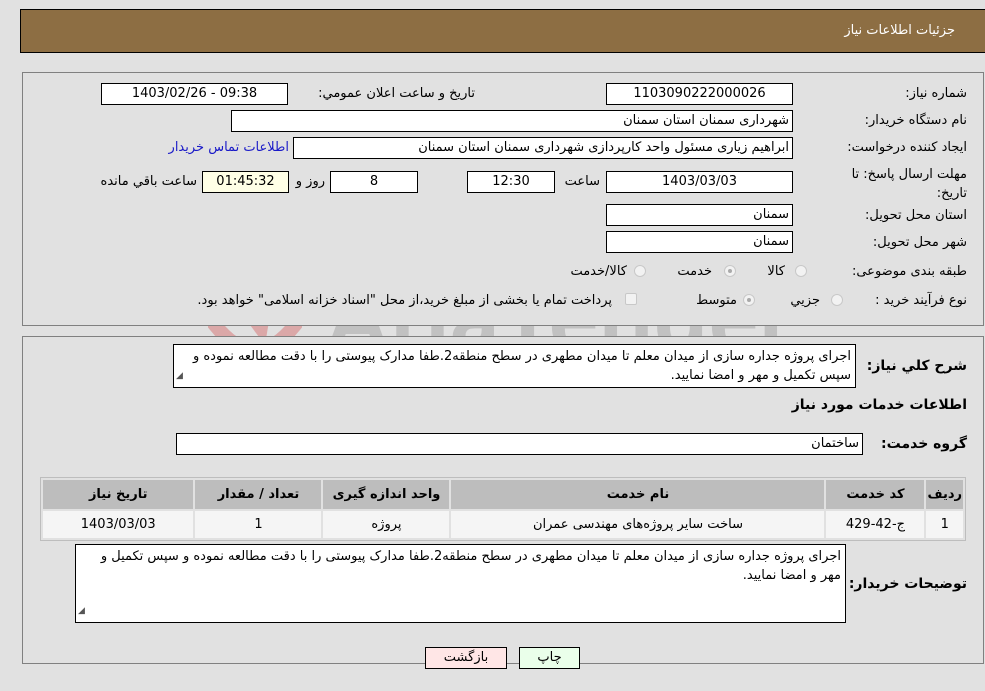  I want to click on category-radio-goods, so click(801, 271).